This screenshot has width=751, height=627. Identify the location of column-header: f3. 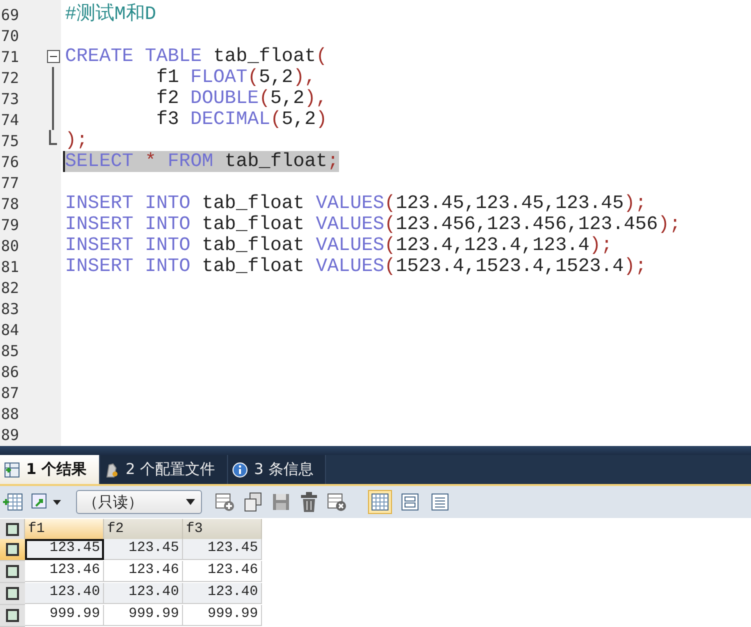
(222, 529).